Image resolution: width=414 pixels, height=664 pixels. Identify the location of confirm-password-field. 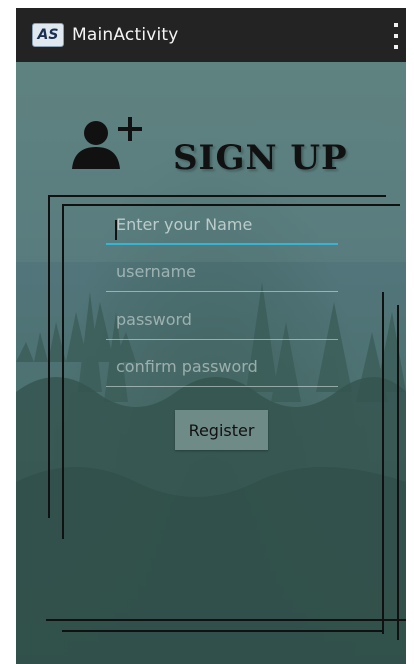
(222, 367).